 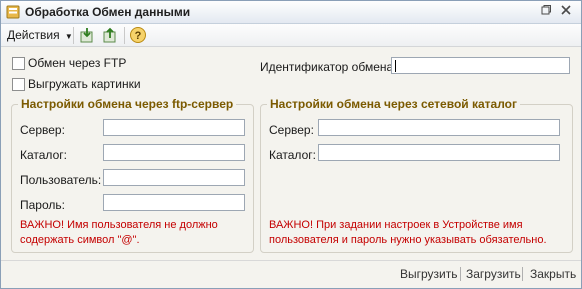 What do you see at coordinates (42, 130) in the screenshot?
I see `ftp-server-label: Сервер:` at bounding box center [42, 130].